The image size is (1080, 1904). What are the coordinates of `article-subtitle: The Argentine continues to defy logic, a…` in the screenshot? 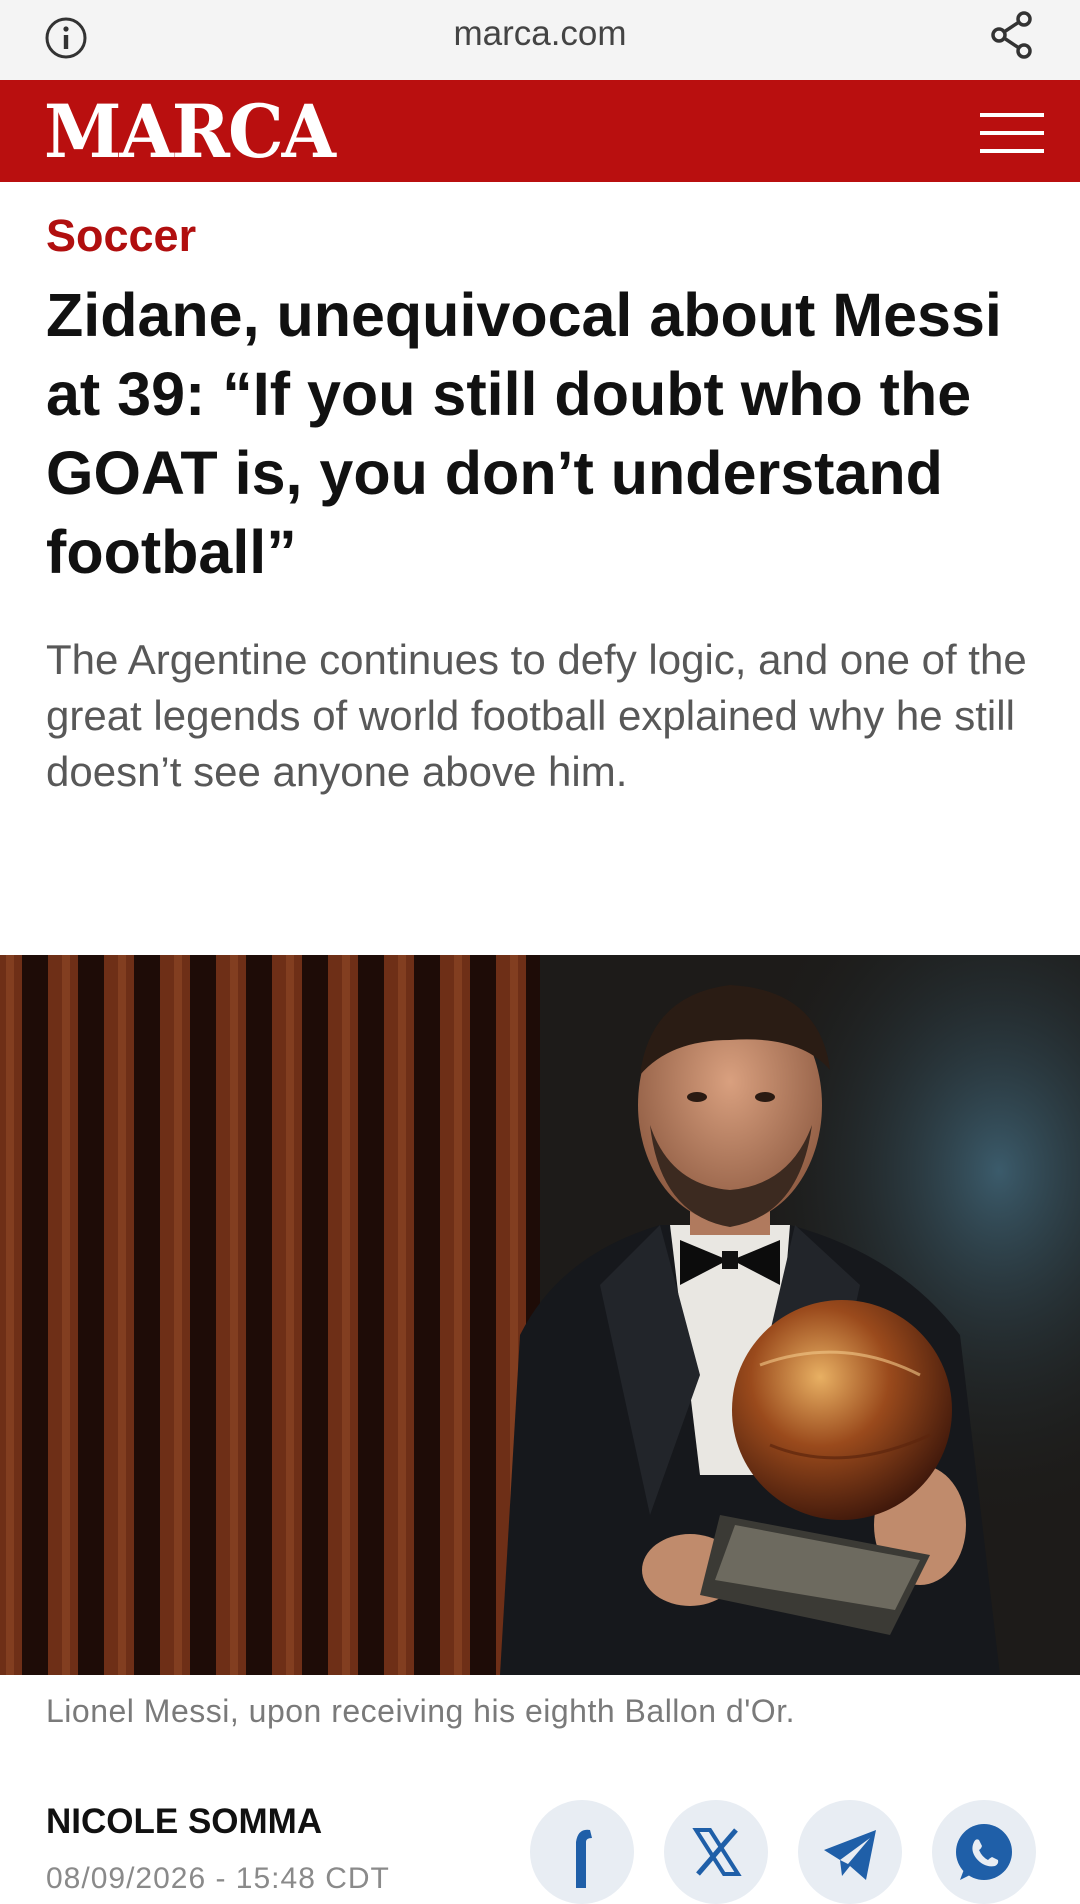 It's located at (536, 715).